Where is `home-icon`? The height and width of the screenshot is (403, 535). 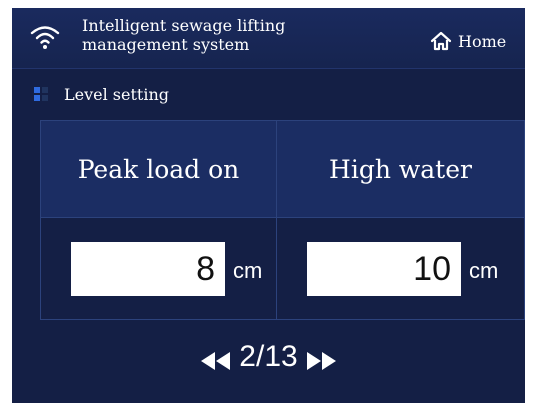 home-icon is located at coordinates (441, 41).